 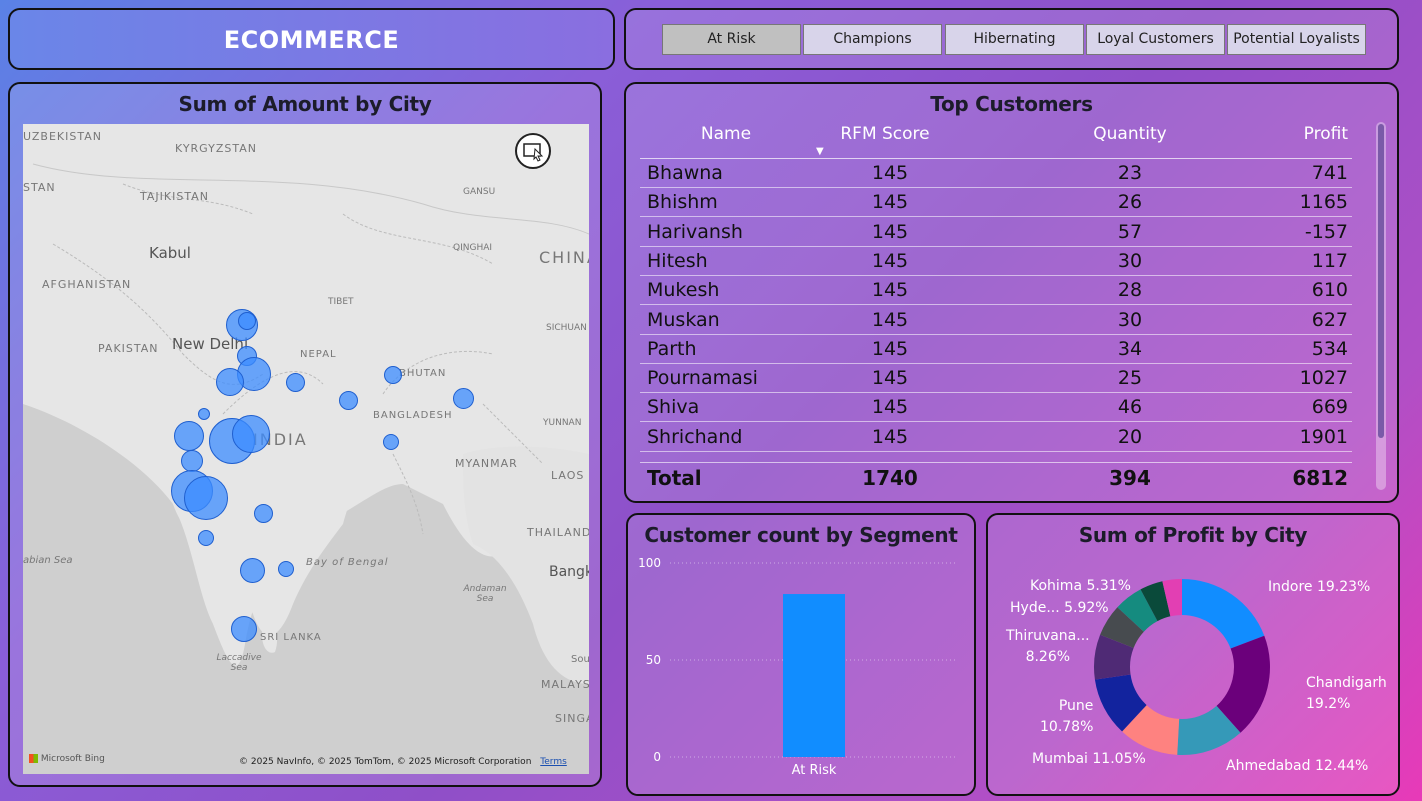 I want to click on cell-name: Hitesh, so click(x=677, y=260).